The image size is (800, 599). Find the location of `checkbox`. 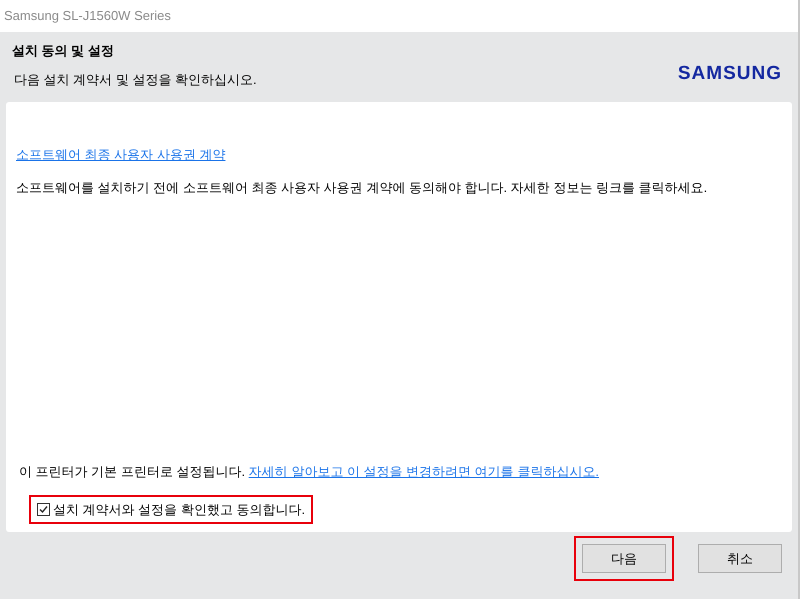

checkbox is located at coordinates (43, 509).